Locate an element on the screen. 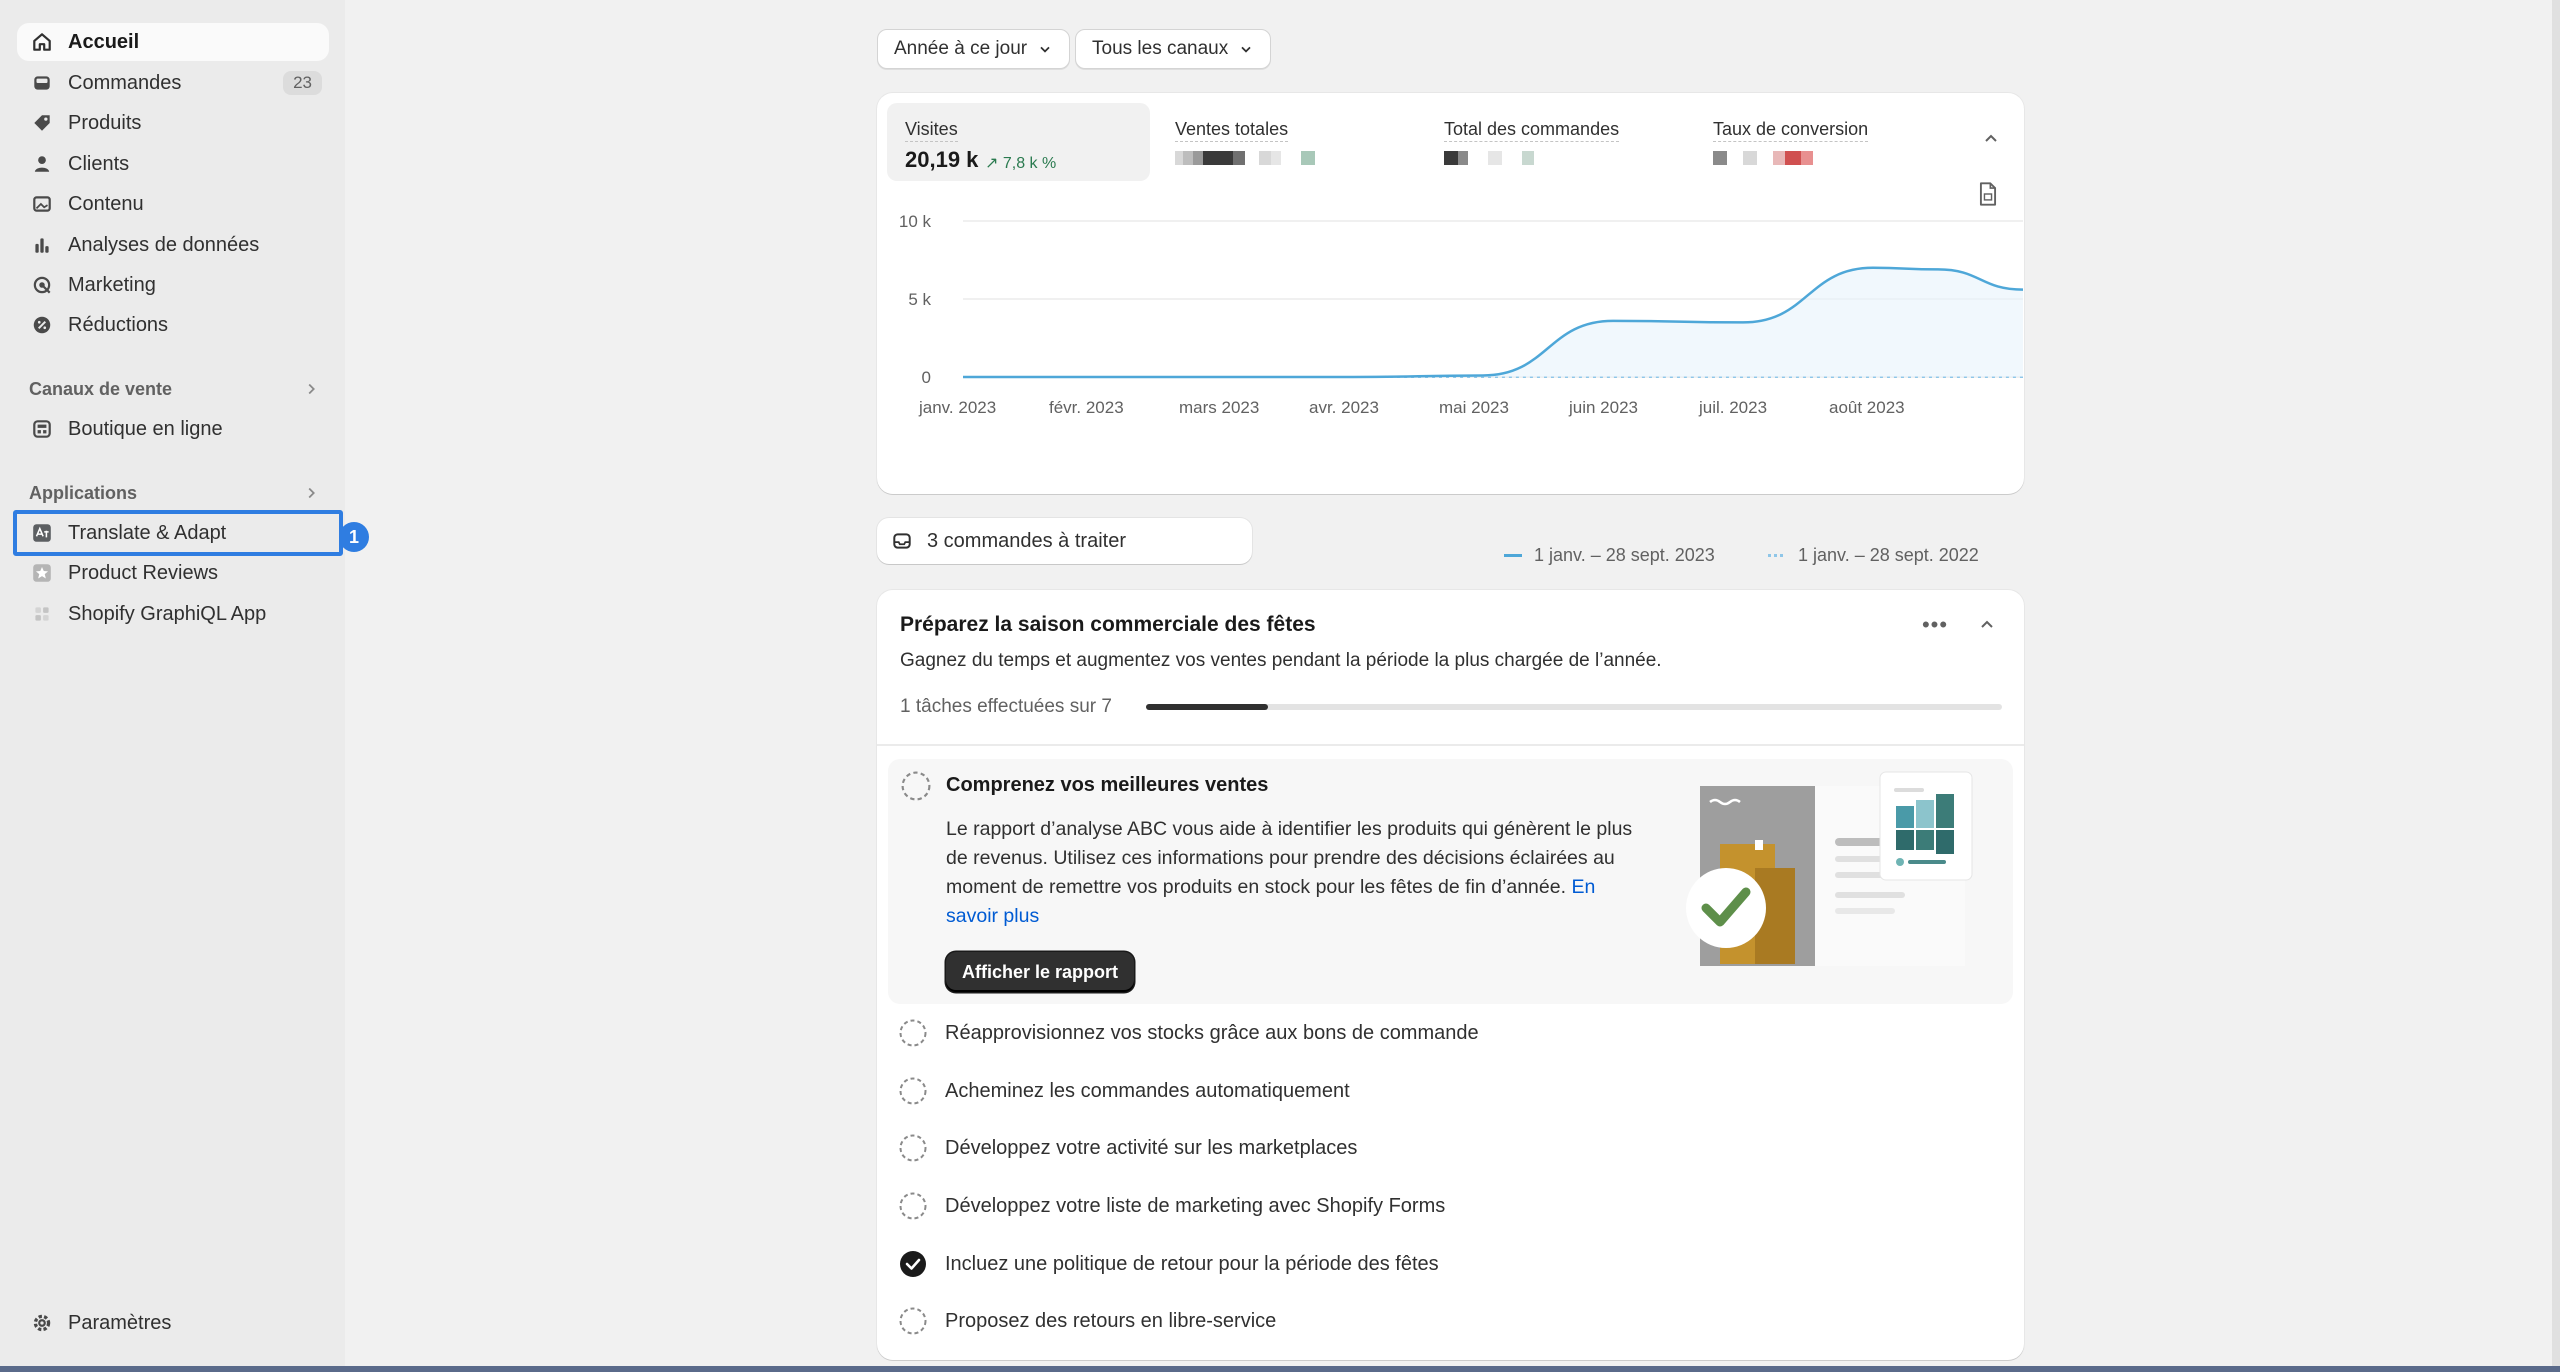 The width and height of the screenshot is (2560, 1372). bar-chart-icon is located at coordinates (42, 245).